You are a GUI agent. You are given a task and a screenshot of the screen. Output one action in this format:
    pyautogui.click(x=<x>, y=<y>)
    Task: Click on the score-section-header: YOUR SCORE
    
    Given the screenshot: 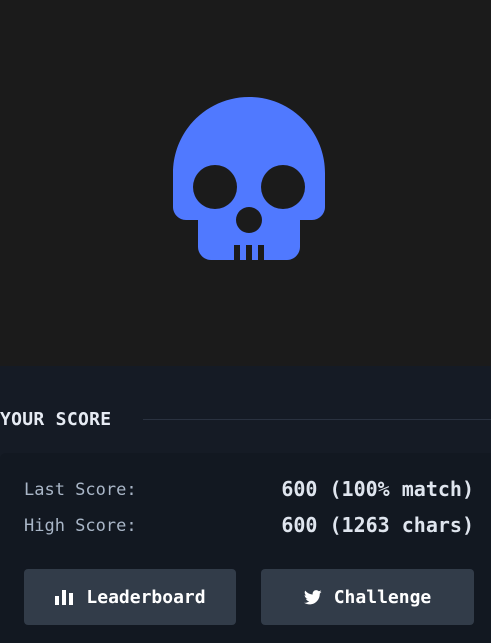 What is the action you would take?
    pyautogui.click(x=245, y=420)
    